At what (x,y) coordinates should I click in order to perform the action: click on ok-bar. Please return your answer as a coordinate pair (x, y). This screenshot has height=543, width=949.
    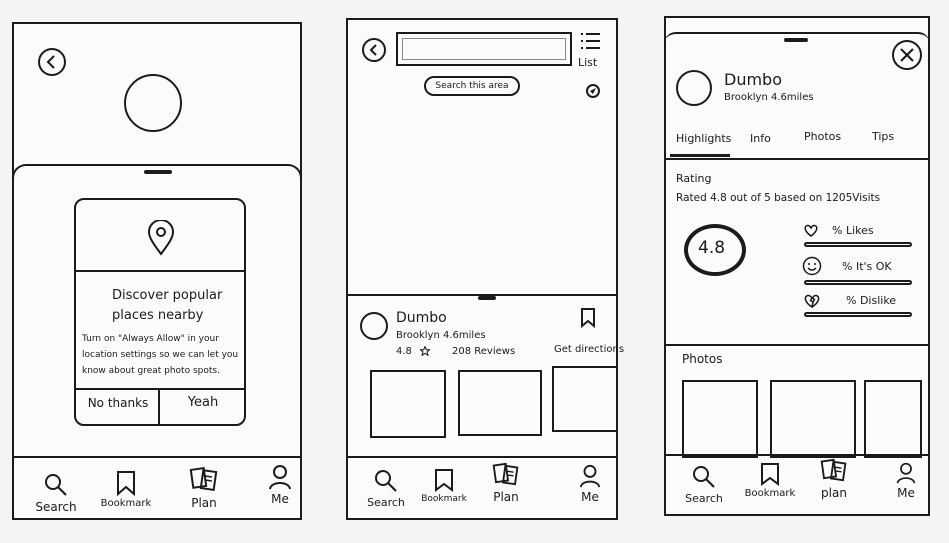
    Looking at the image, I should click on (858, 282).